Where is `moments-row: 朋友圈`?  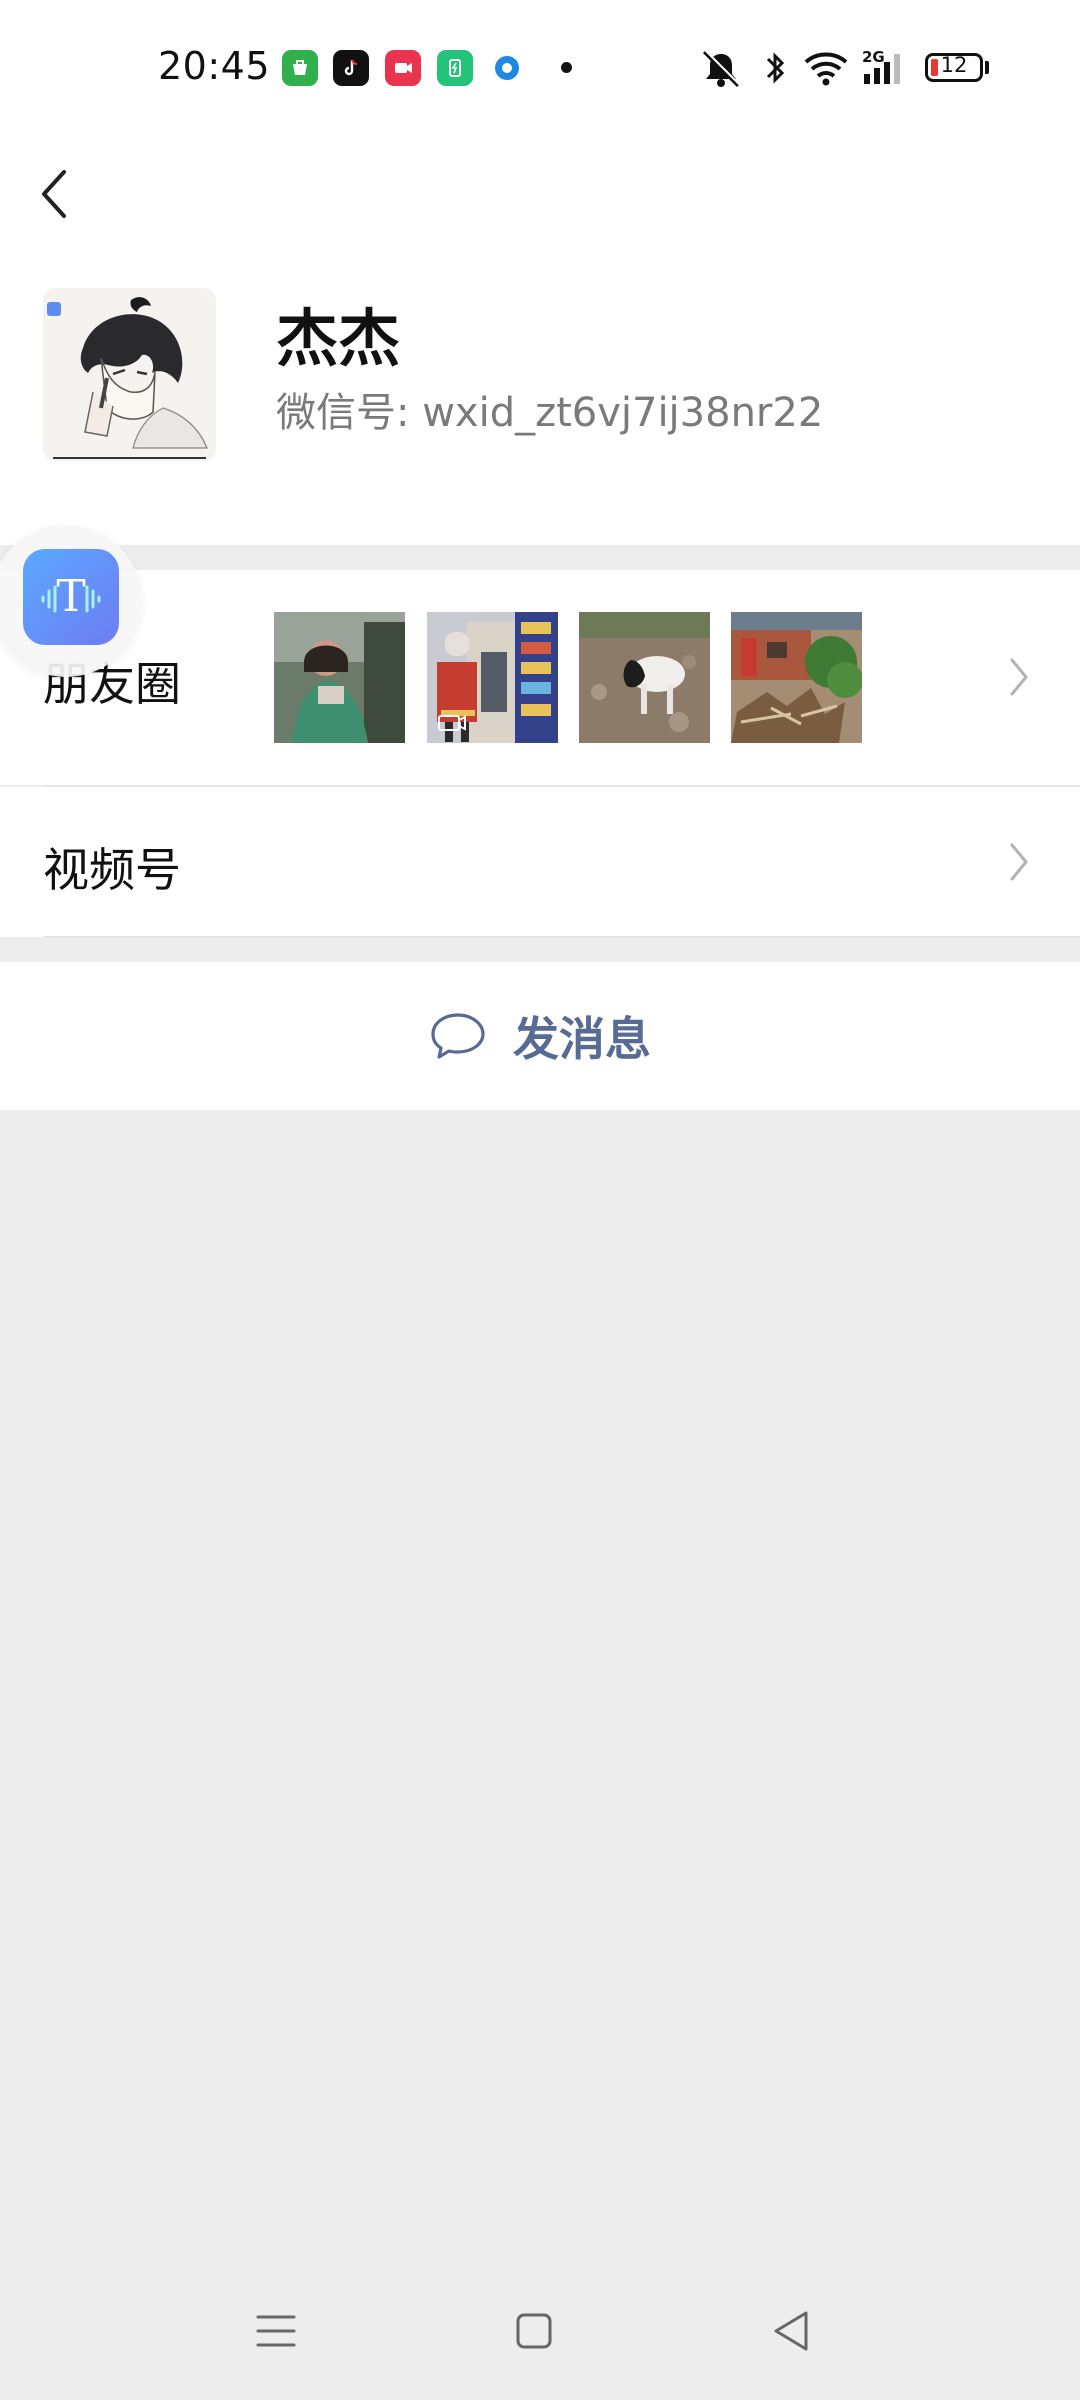
moments-row: 朋友圈 is located at coordinates (540, 677).